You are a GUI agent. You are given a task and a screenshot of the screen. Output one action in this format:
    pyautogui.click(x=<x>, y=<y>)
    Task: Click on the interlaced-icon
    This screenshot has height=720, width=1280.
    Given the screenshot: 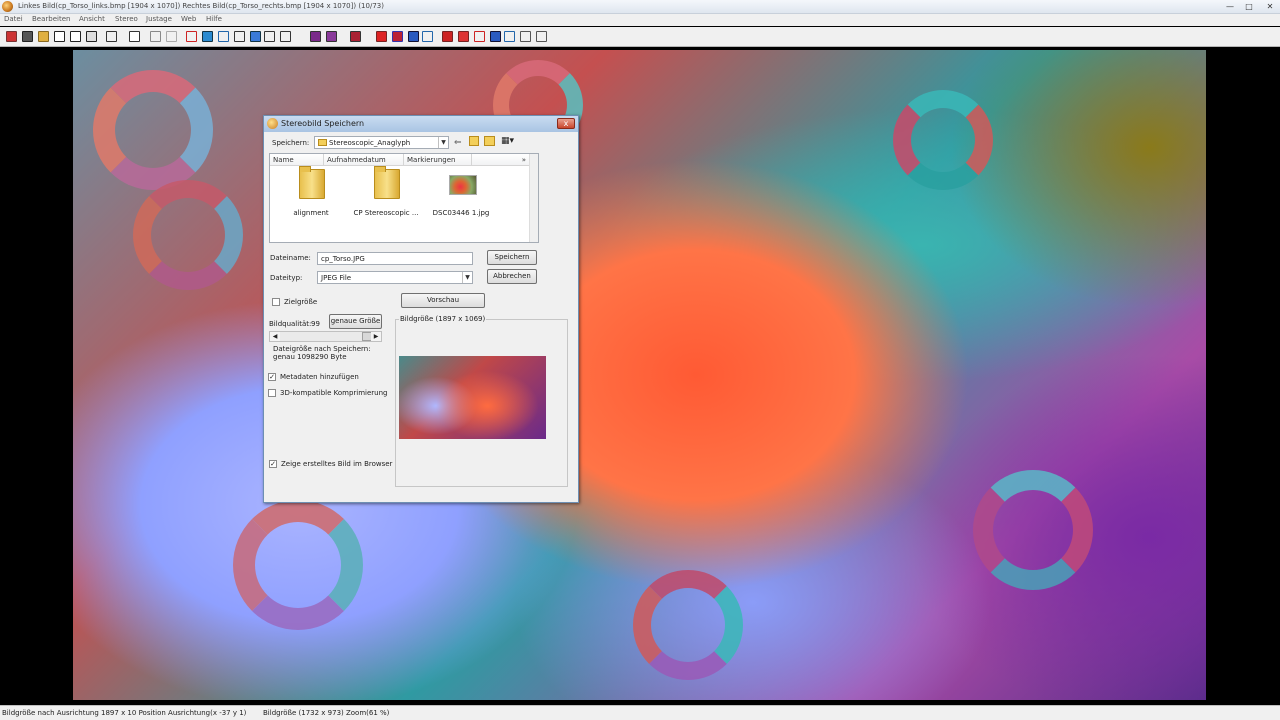 What is the action you would take?
    pyautogui.click(x=331, y=36)
    